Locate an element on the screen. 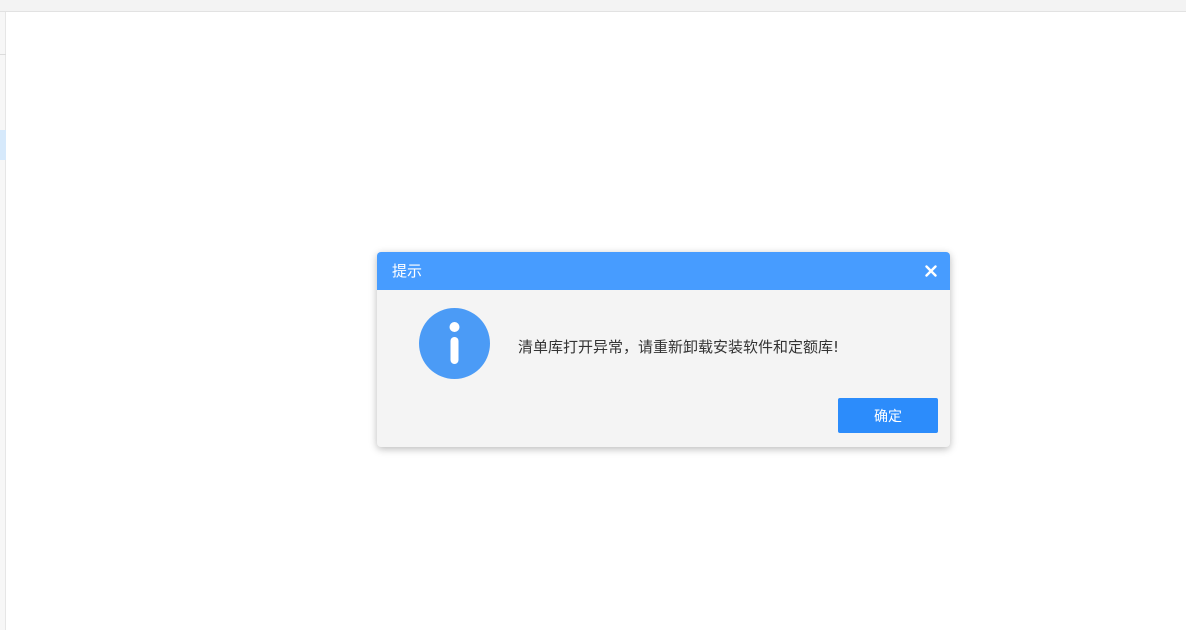 Image resolution: width=1186 pixels, height=630 pixels. left-panel-divider is located at coordinates (3, 54).